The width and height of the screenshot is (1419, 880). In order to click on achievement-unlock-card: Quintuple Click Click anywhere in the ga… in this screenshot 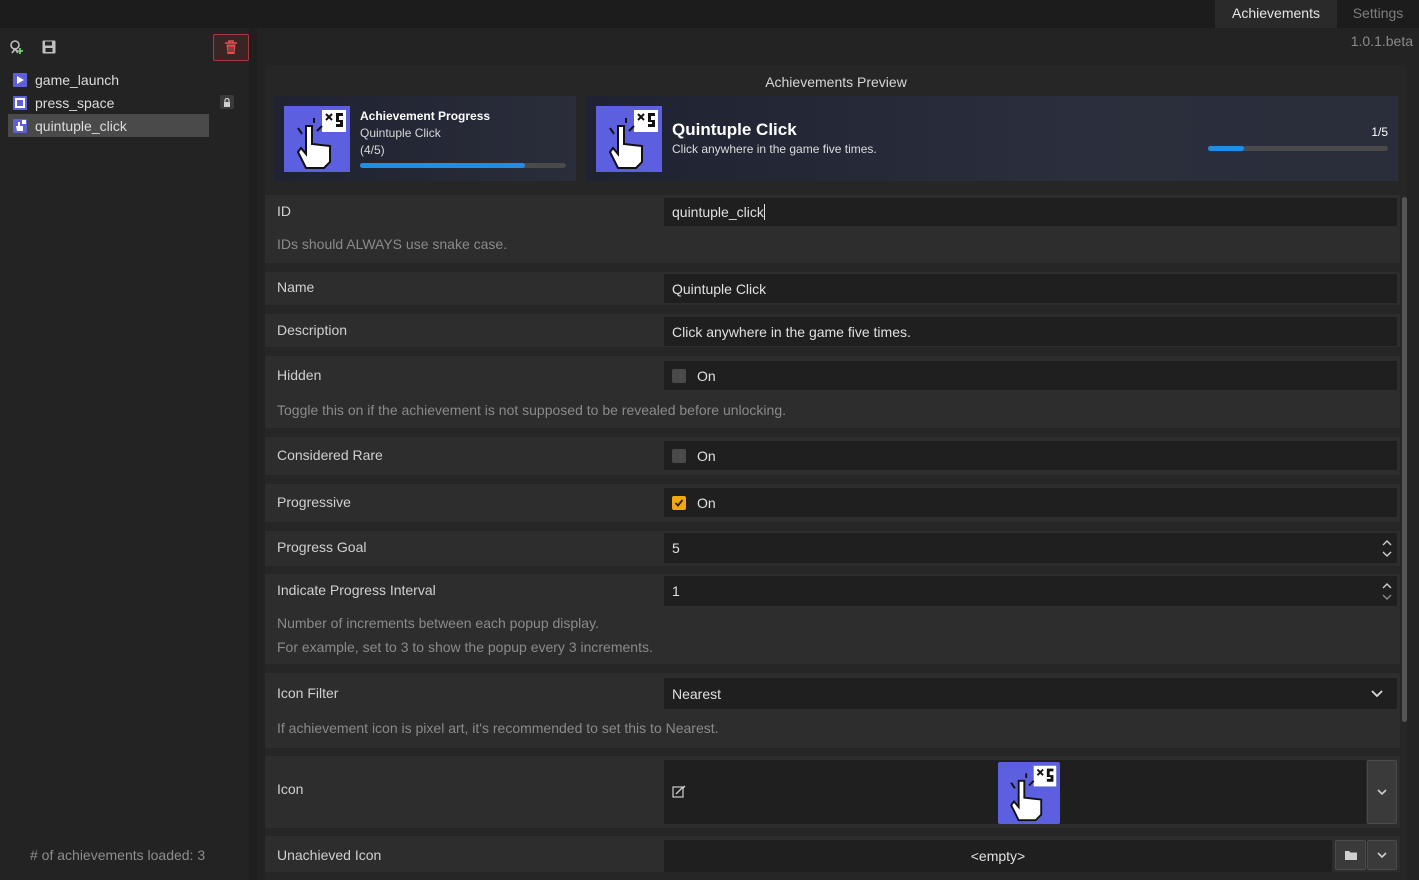, I will do `click(992, 138)`.